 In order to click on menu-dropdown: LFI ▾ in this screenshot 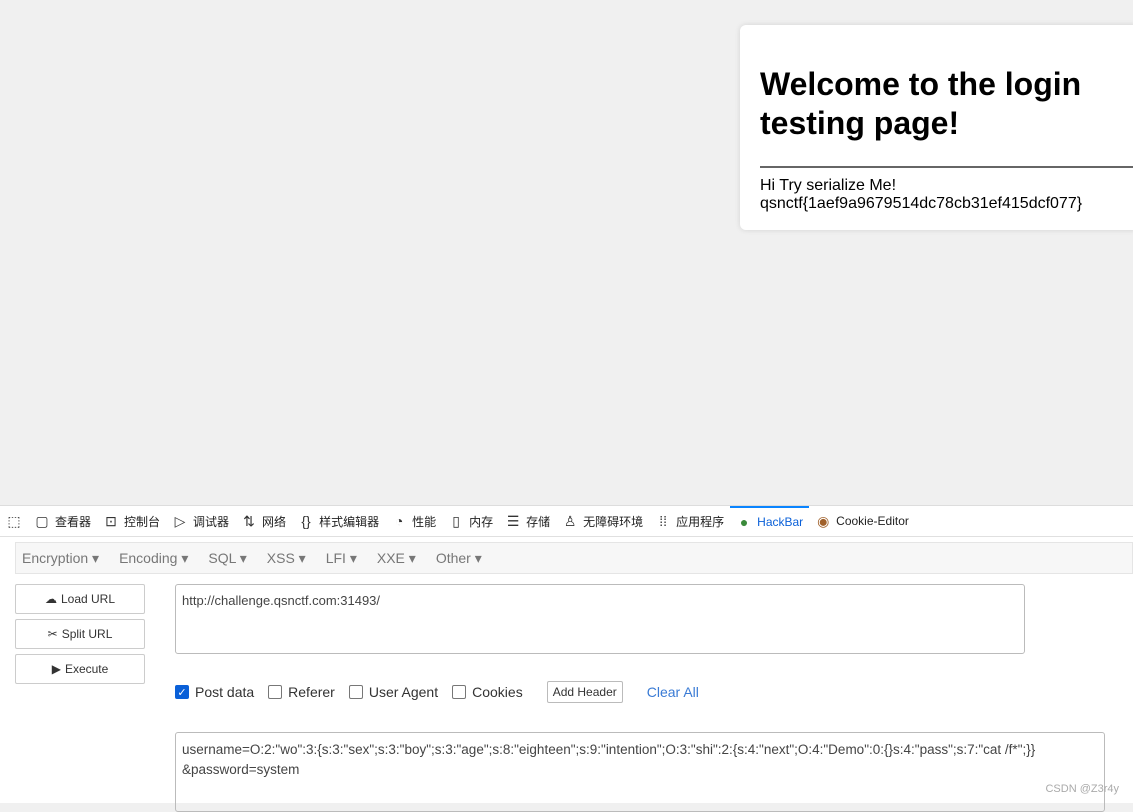, I will do `click(341, 558)`.